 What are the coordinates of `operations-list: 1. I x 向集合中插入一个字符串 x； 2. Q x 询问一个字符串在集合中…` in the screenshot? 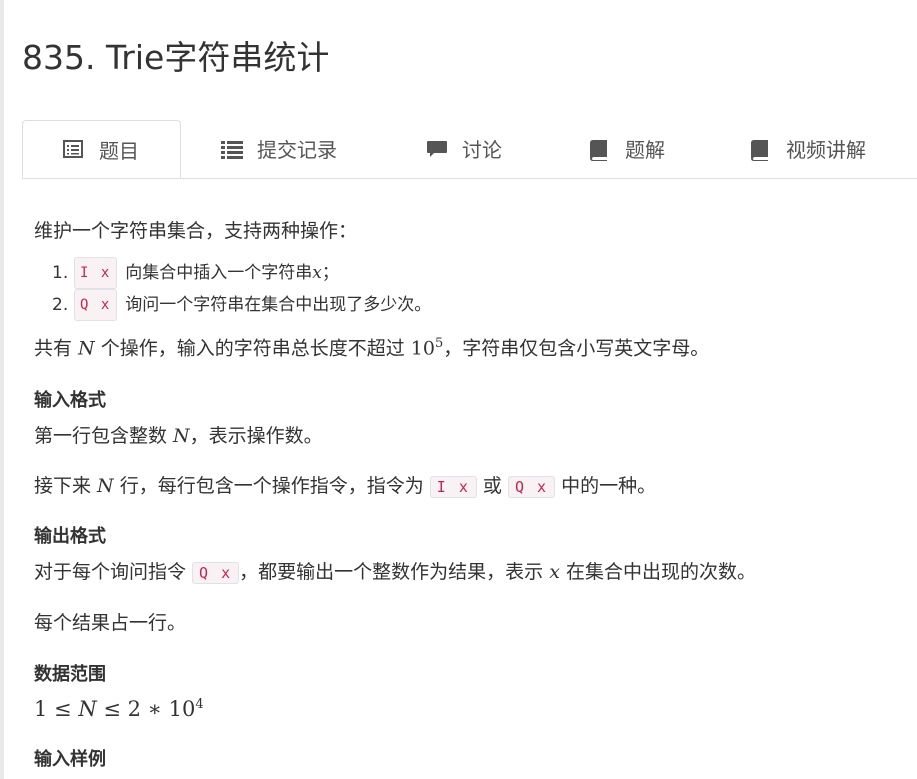 It's located at (469, 288).